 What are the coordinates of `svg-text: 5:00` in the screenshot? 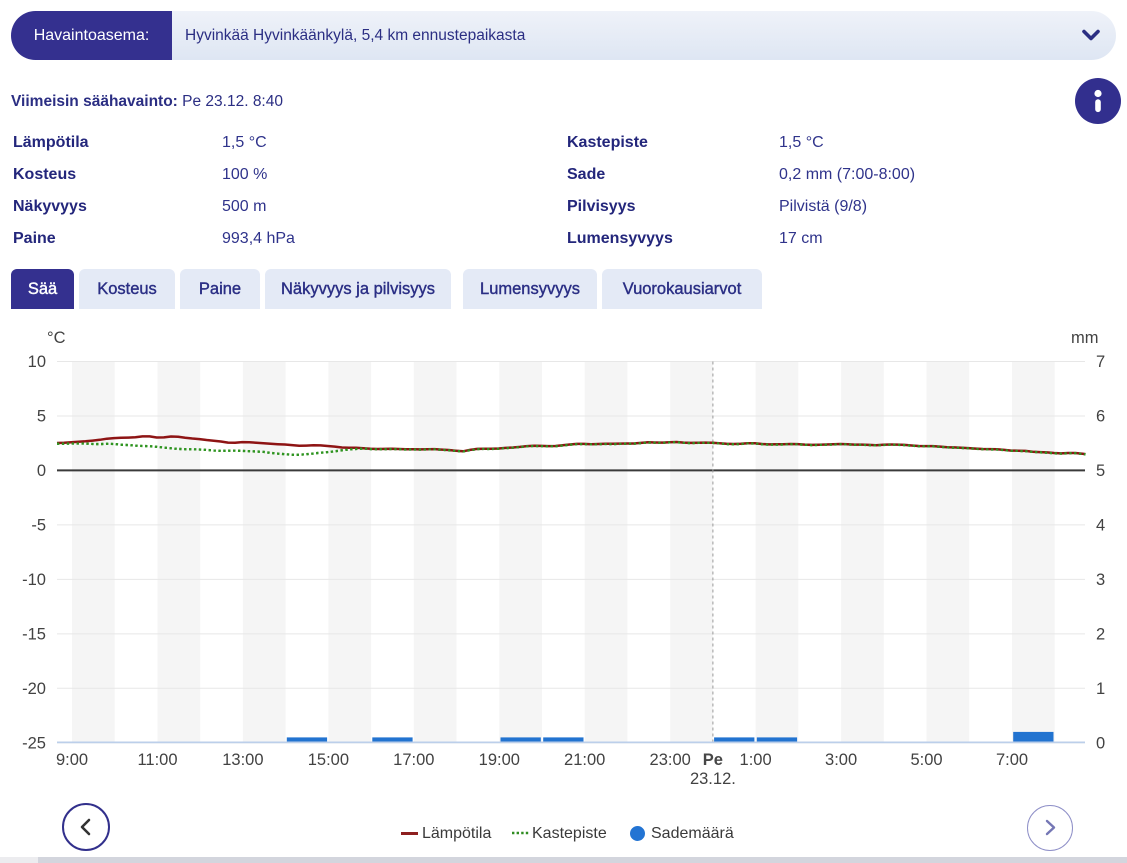 It's located at (926, 760).